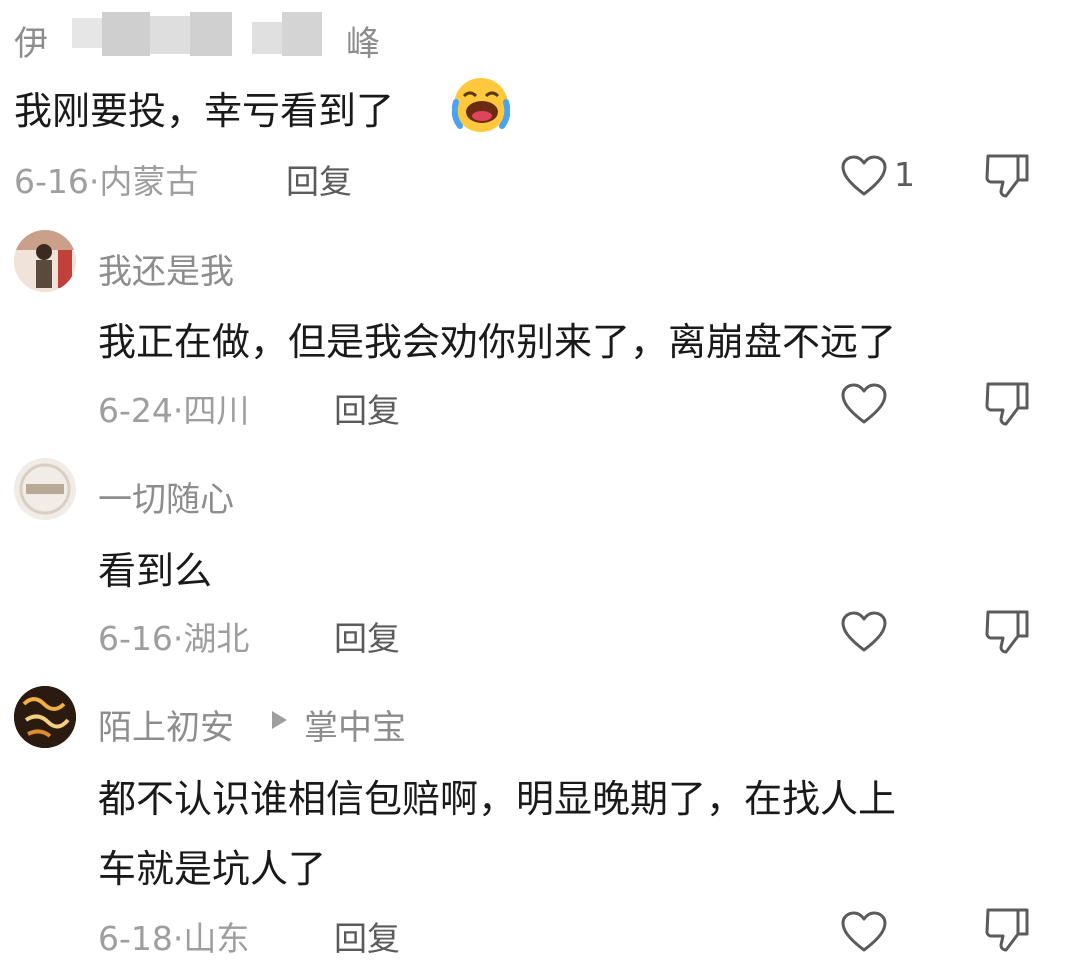  What do you see at coordinates (497, 342) in the screenshot?
I see `comment-text: 我正在做，但是我会劝你别来了，离崩盘不远了` at bounding box center [497, 342].